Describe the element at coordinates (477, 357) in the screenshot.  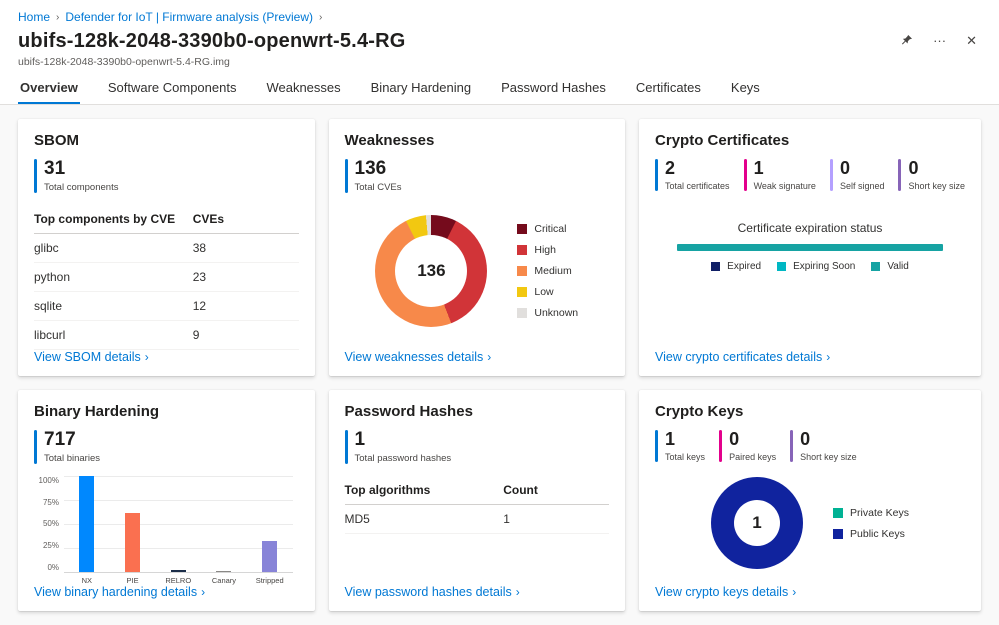
I see `view-weaknesses-details-link: View weaknesses details ›` at that location.